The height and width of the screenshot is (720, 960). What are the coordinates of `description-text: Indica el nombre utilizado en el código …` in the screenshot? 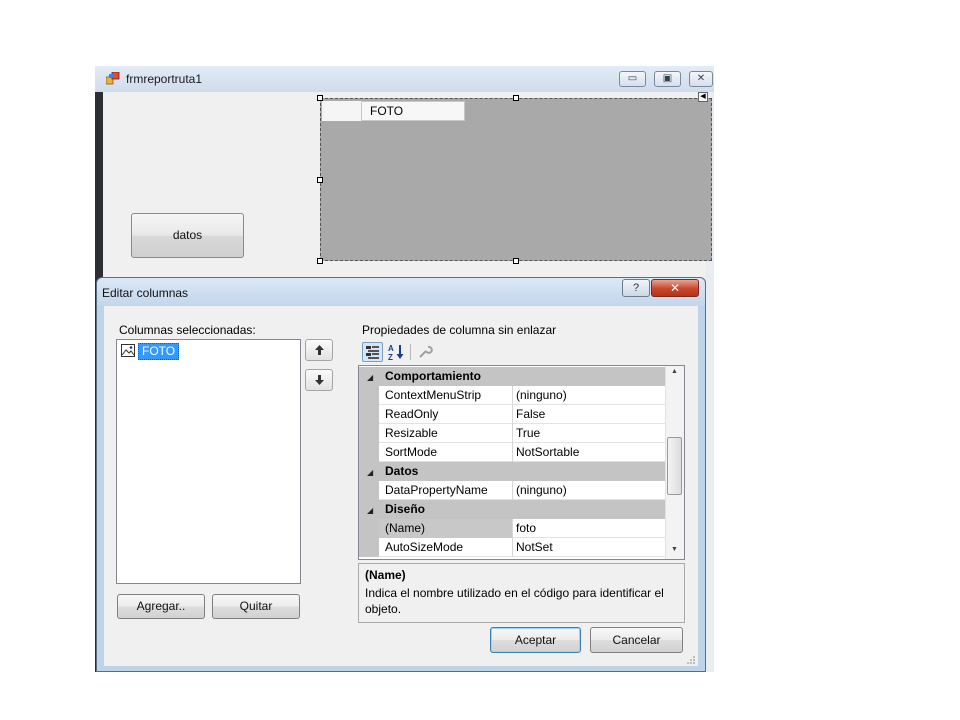 It's located at (514, 601).